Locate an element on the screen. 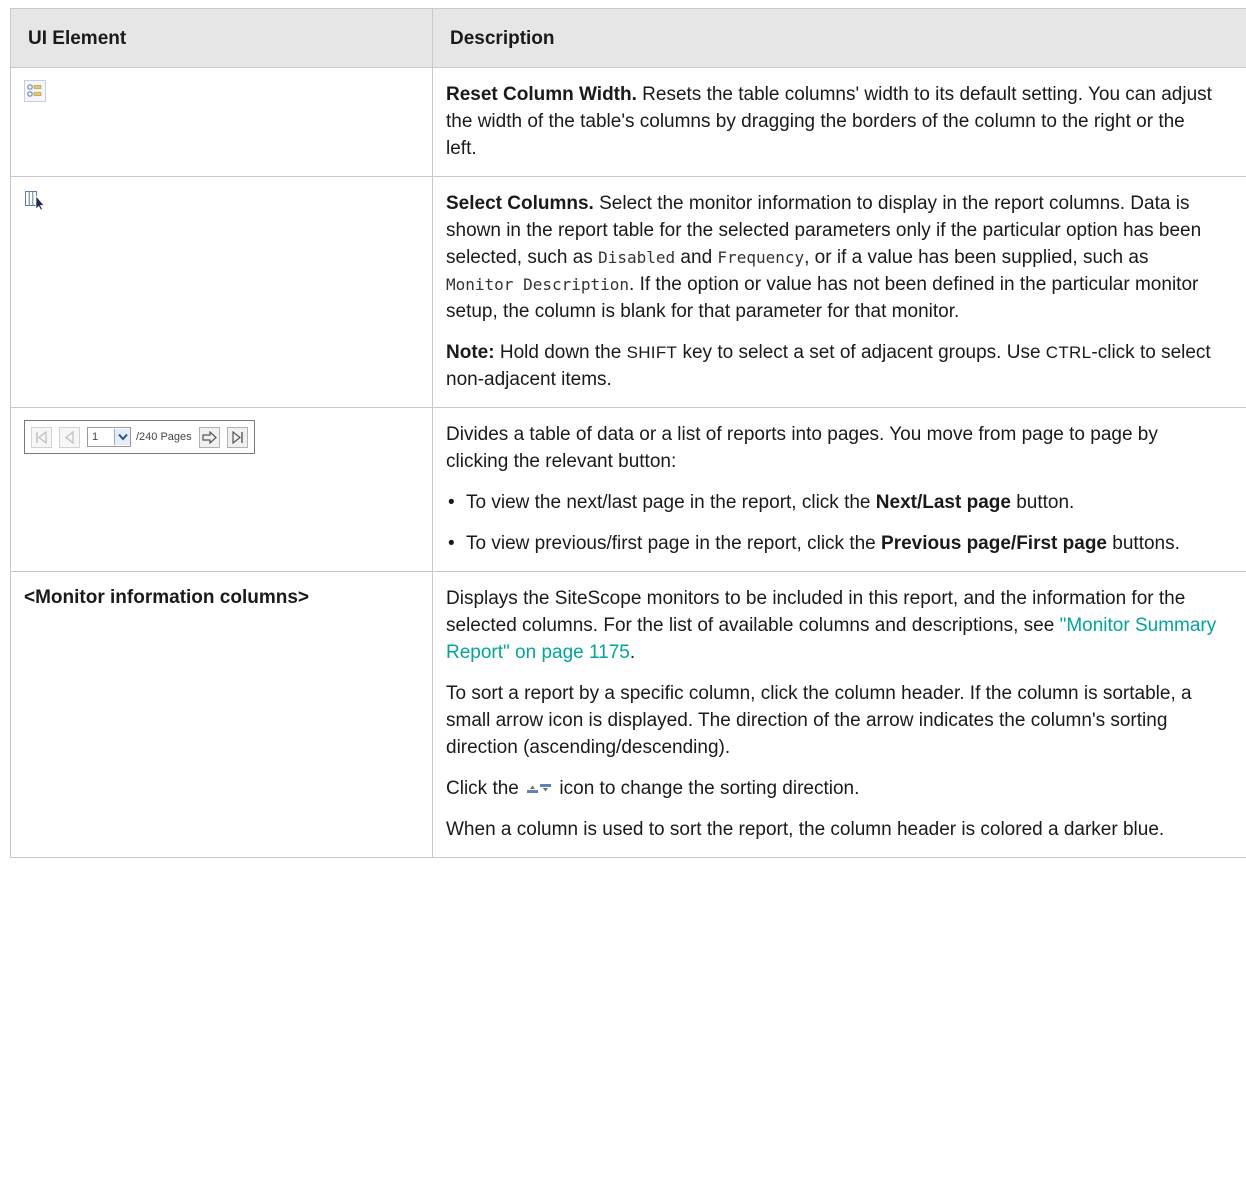 This screenshot has height=1200, width=1246. first-page-button is located at coordinates (41, 437).